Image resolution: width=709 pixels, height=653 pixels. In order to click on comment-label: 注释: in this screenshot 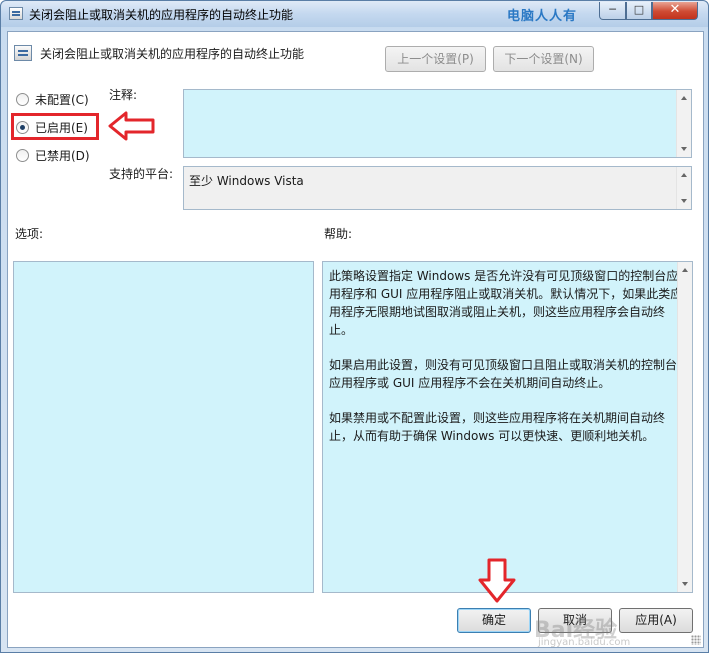, I will do `click(123, 95)`.